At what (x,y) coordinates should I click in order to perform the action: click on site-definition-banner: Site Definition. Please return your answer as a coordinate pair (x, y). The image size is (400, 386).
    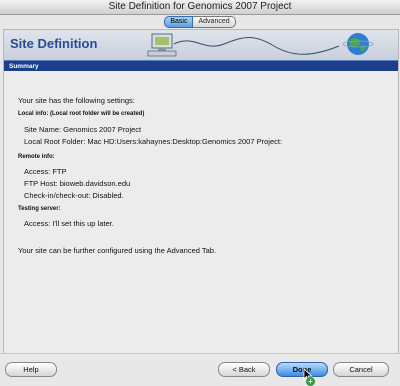
    Looking at the image, I should click on (201, 45).